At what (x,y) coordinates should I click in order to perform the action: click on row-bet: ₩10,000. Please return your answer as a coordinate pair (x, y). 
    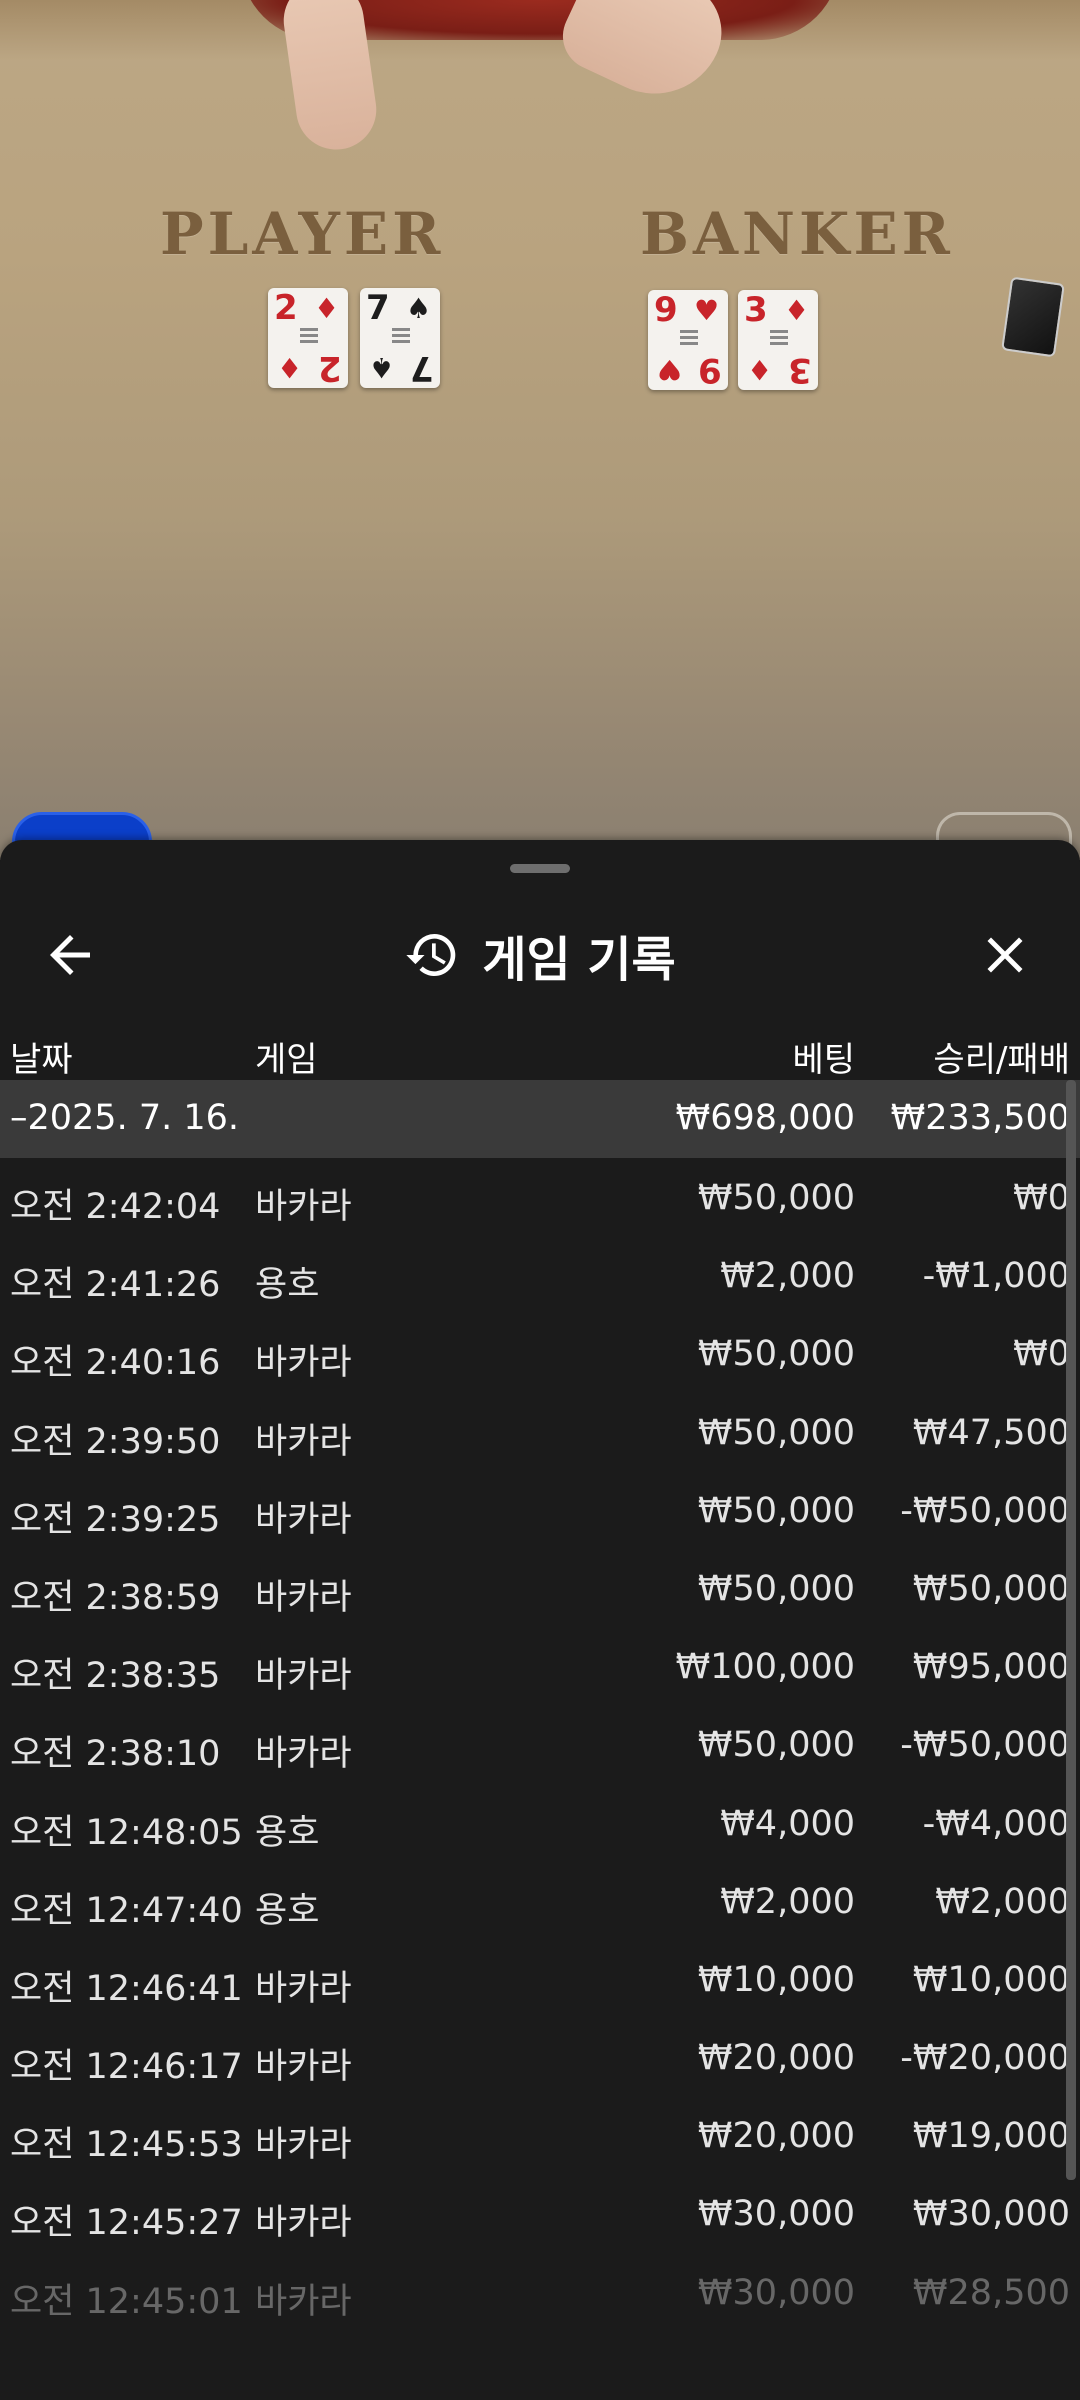
    Looking at the image, I should click on (776, 1979).